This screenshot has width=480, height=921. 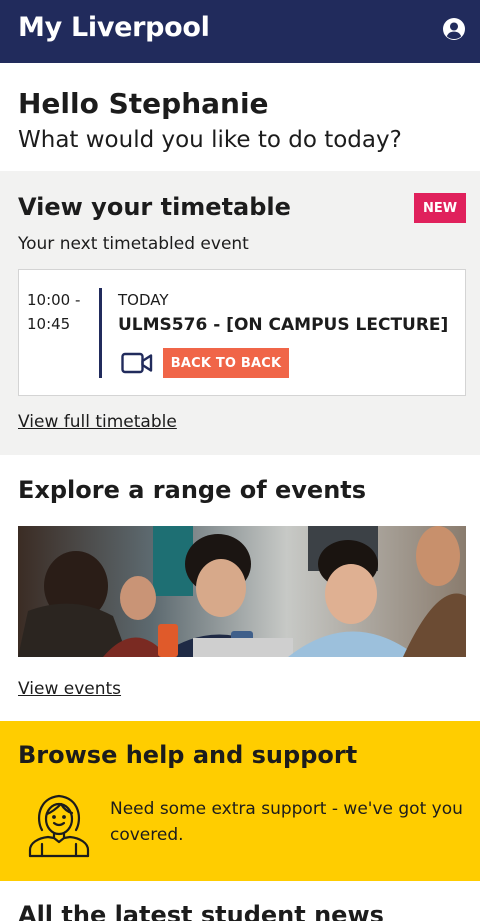 I want to click on user-circle-icon, so click(x=454, y=29).